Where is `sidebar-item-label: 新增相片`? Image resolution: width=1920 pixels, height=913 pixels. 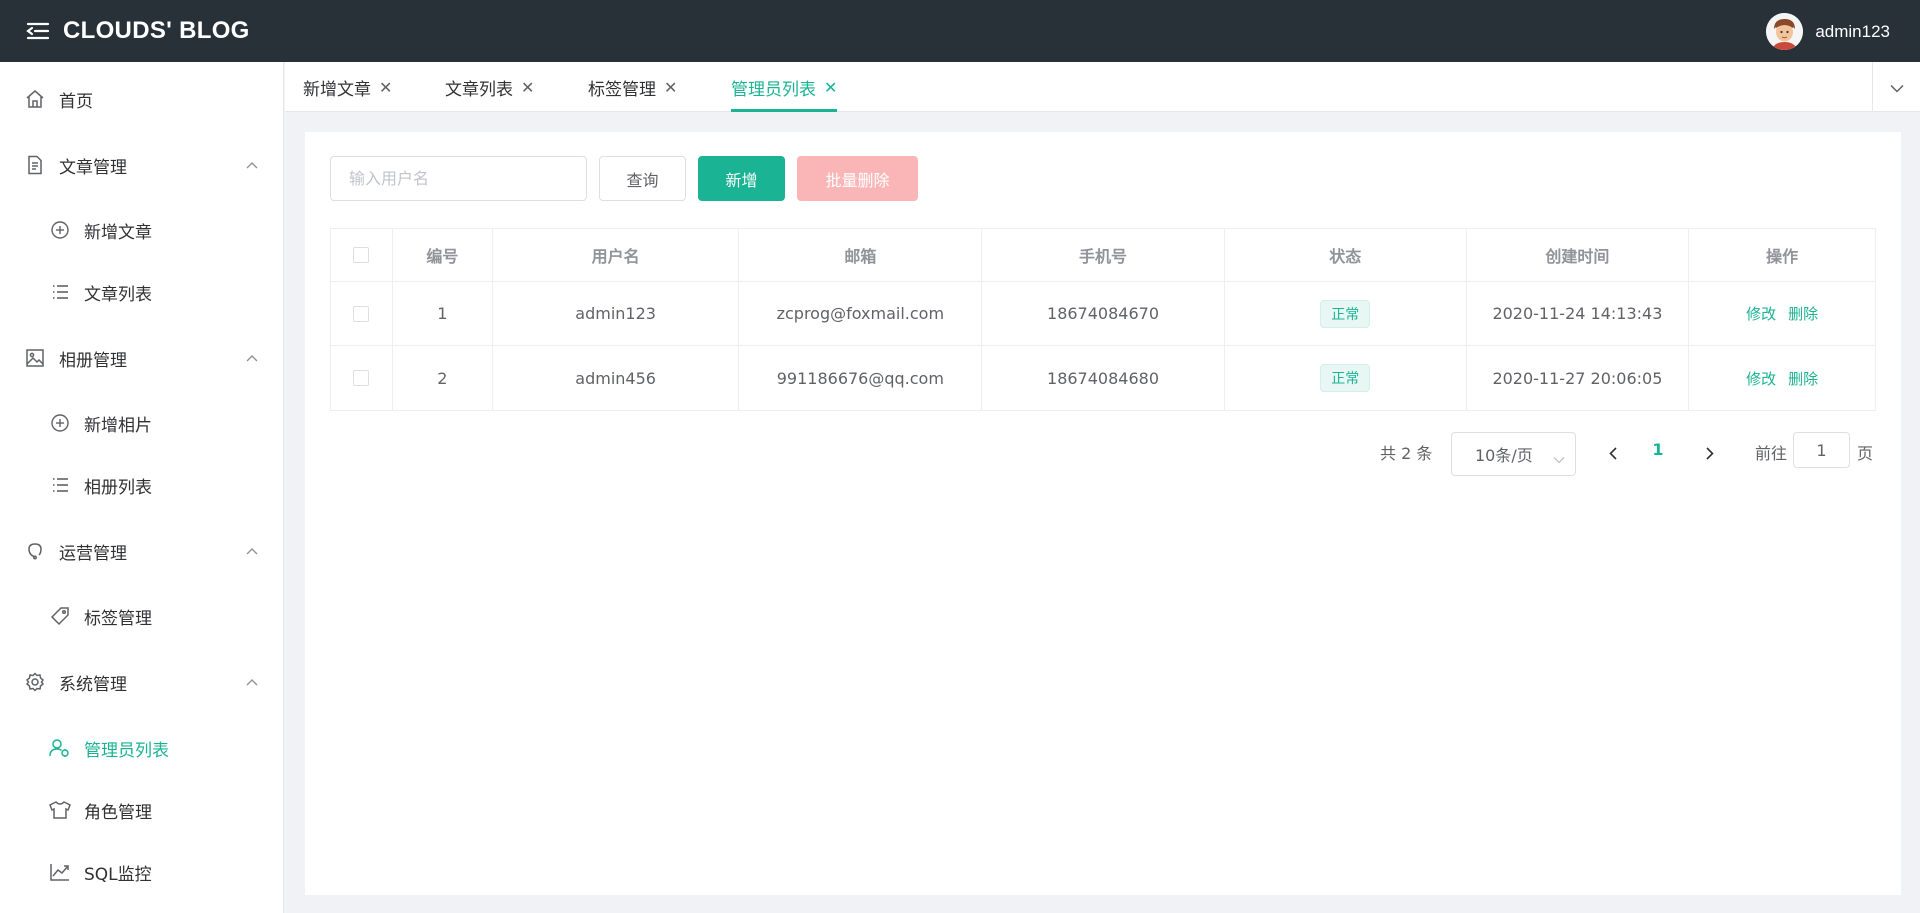
sidebar-item-label: 新增相片 is located at coordinates (118, 425).